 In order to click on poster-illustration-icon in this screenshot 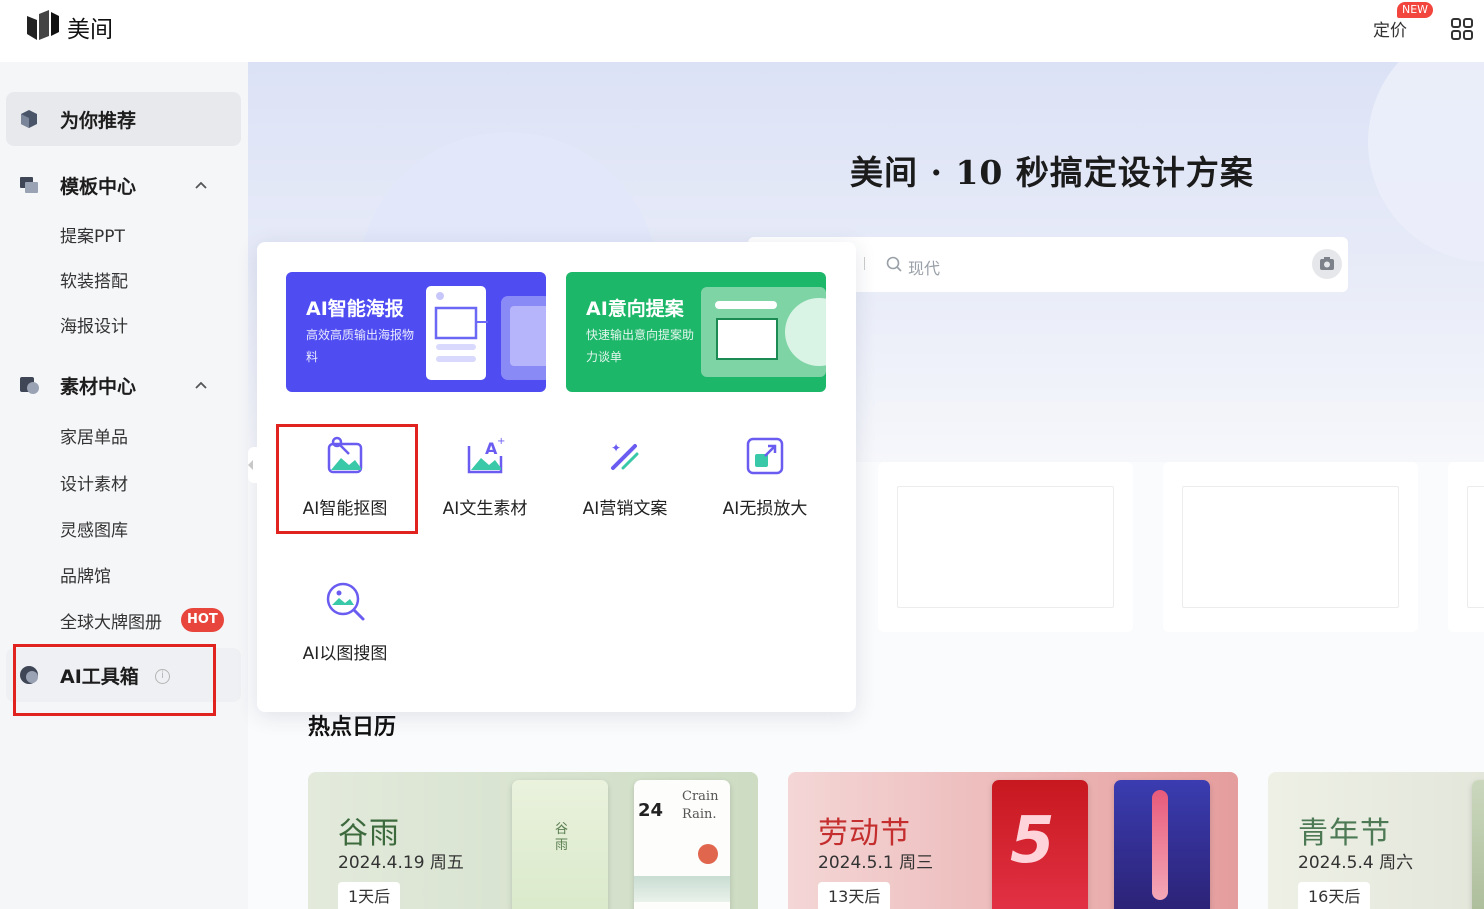, I will do `click(486, 333)`.